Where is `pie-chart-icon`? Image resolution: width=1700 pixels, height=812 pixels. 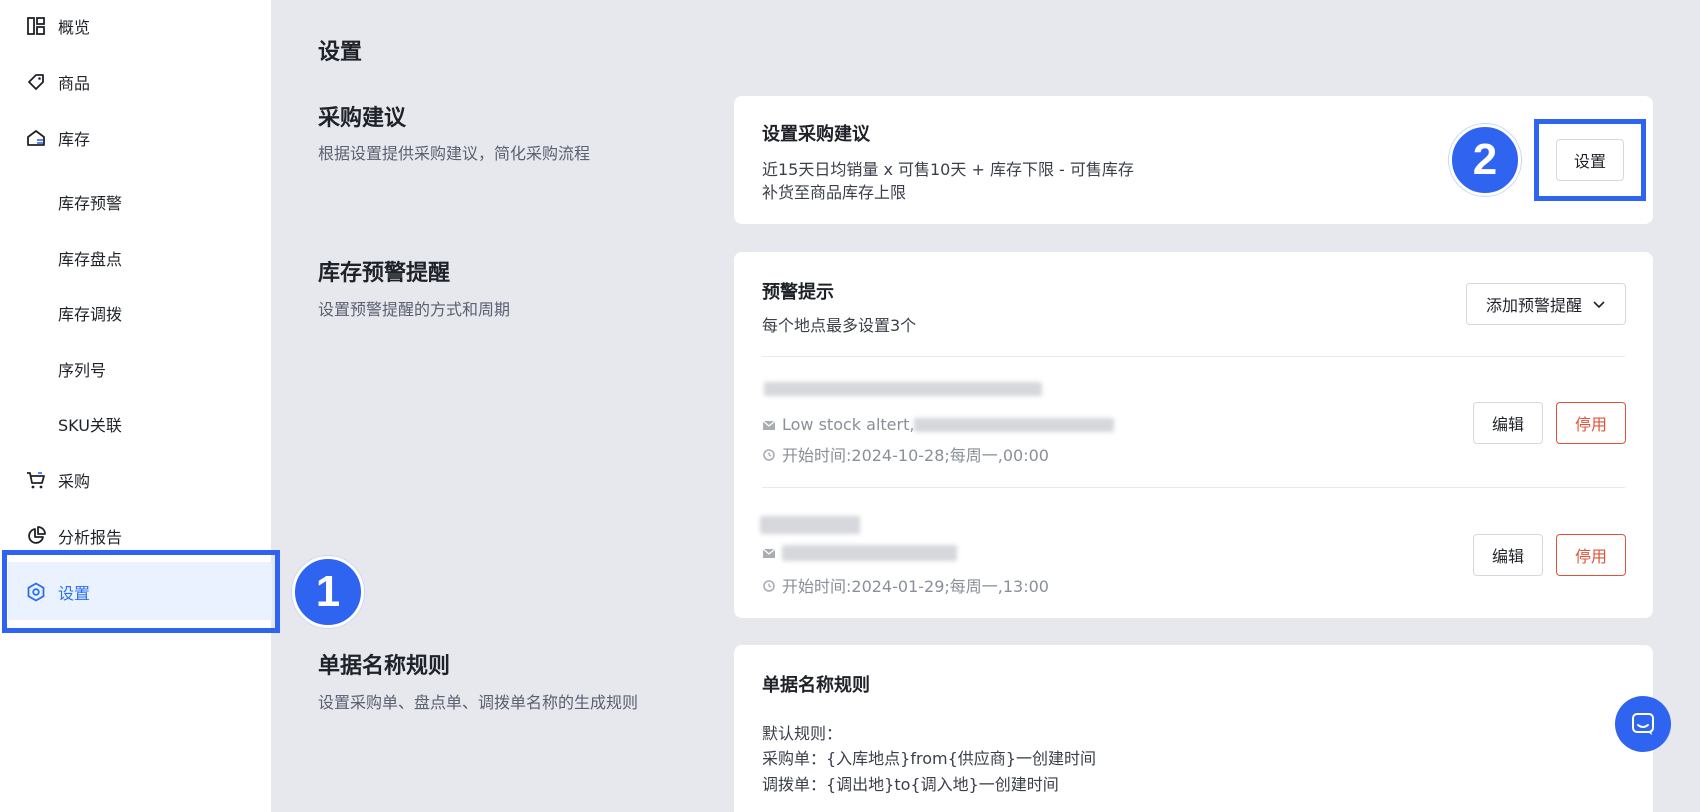
pie-chart-icon is located at coordinates (37, 535).